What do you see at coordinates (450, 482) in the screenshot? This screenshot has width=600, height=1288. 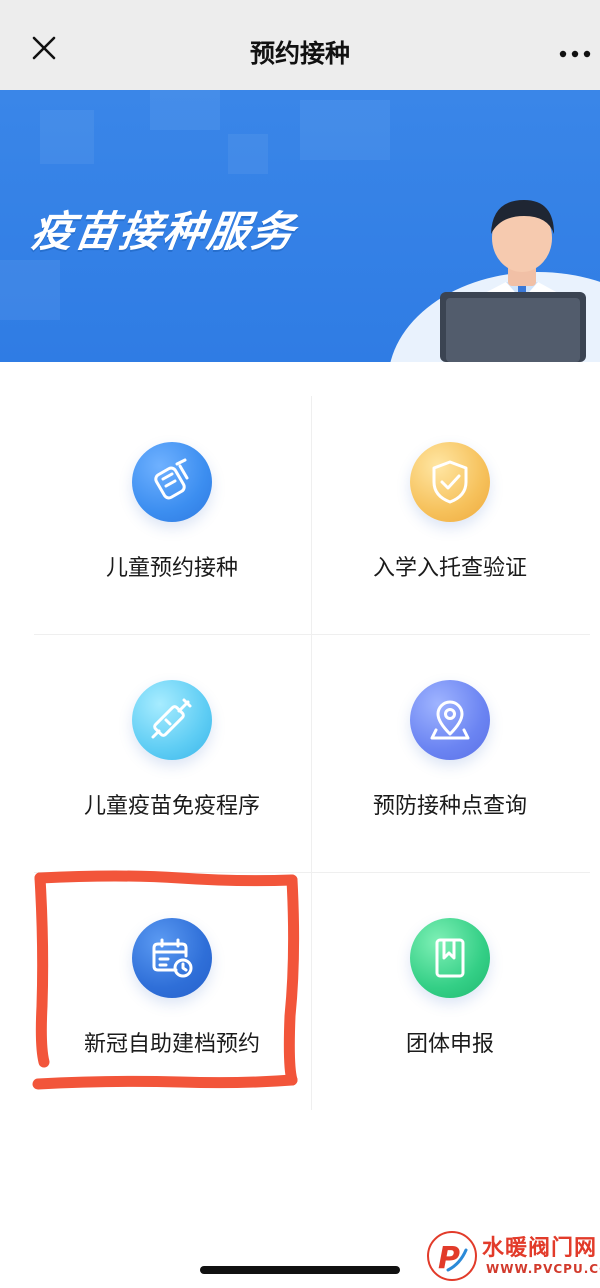 I see `shield-check-icon` at bounding box center [450, 482].